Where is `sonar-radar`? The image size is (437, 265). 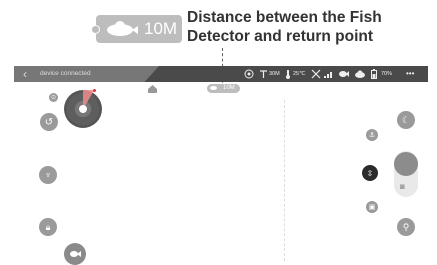
sonar-radar is located at coordinates (83, 109).